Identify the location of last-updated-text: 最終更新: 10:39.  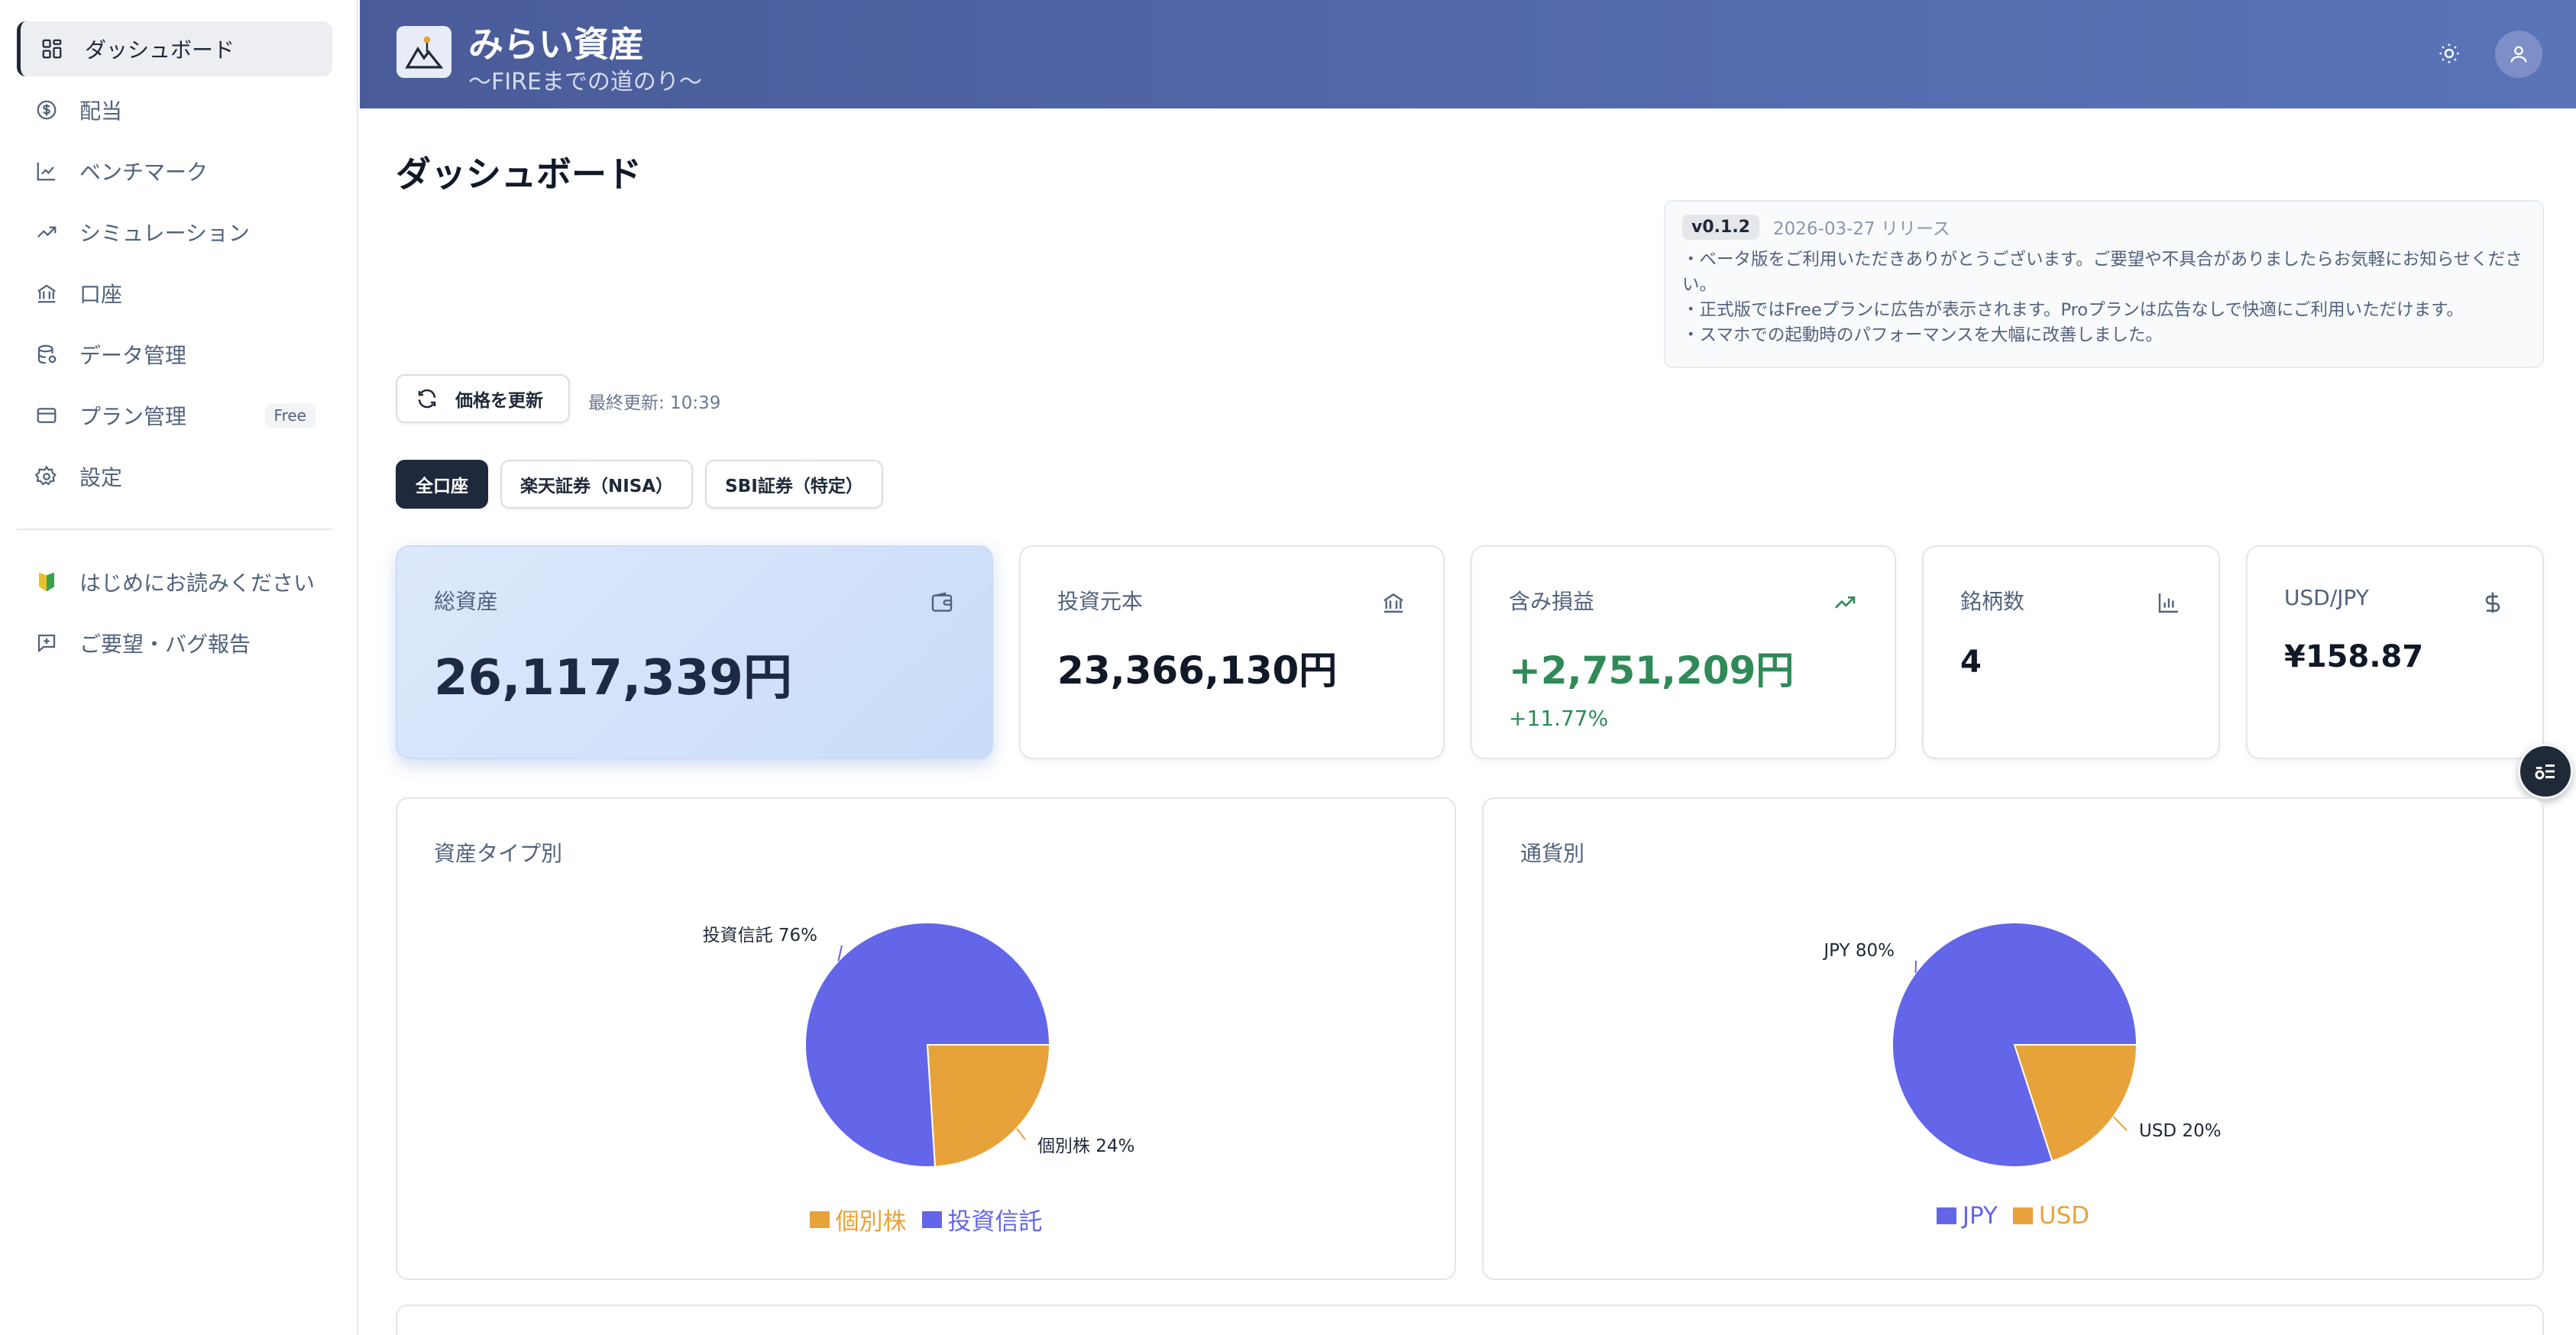
(654, 403).